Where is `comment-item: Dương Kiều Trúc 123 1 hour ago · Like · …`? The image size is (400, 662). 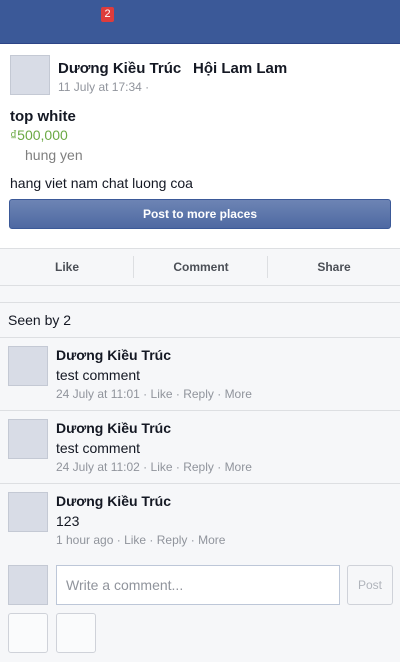
comment-item: Dương Kiều Trúc 123 1 hour ago · Like · … is located at coordinates (200, 520).